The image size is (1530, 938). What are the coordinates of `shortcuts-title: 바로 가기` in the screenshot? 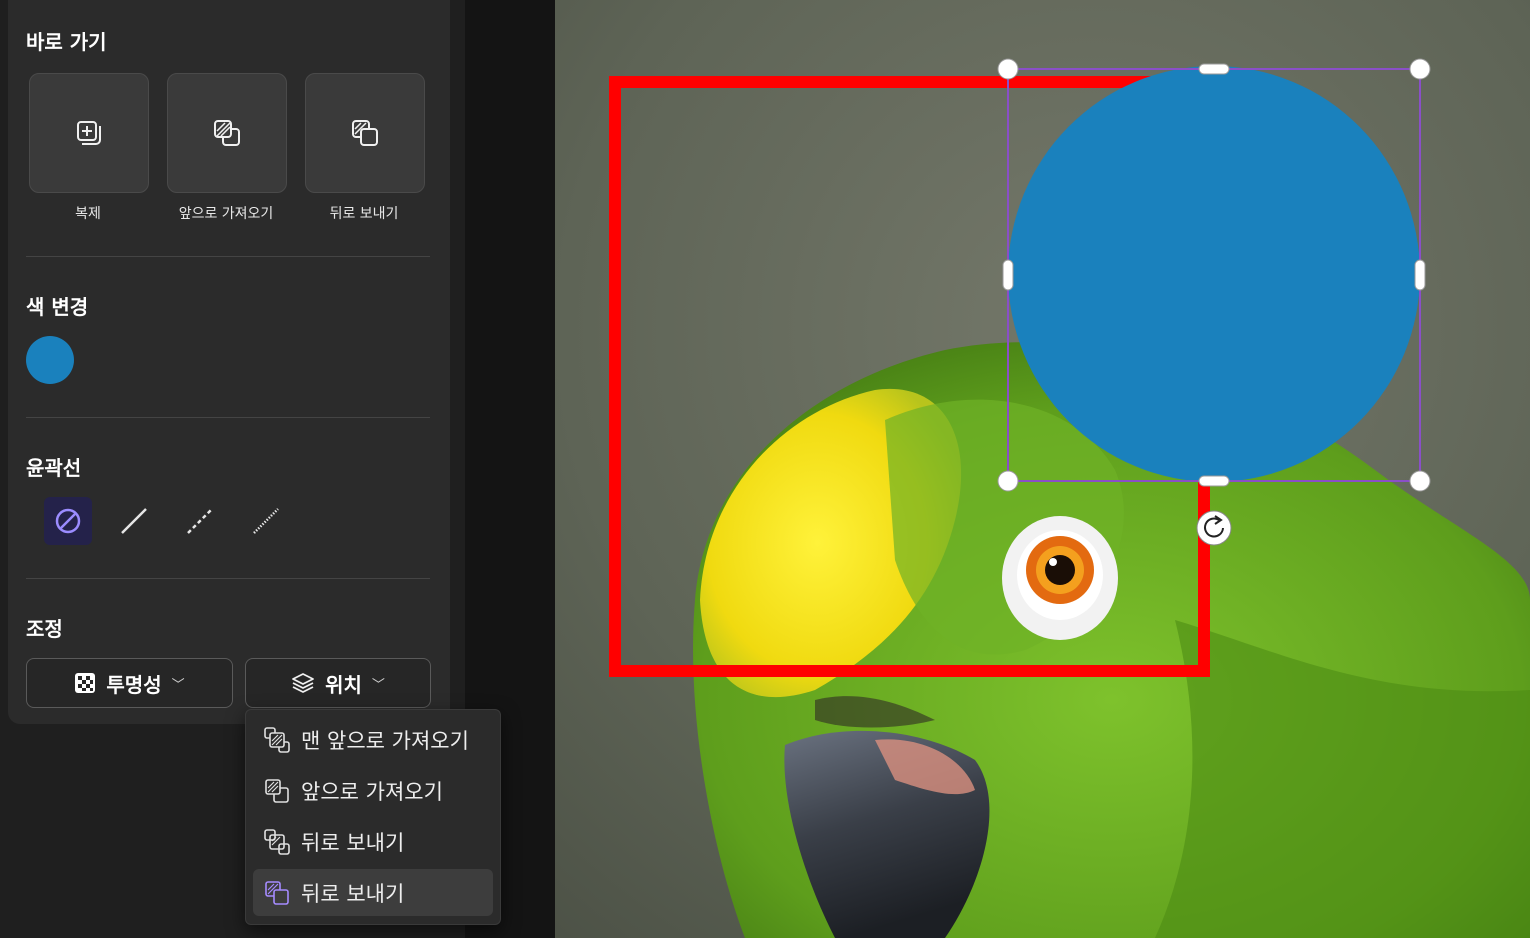 It's located at (66, 42).